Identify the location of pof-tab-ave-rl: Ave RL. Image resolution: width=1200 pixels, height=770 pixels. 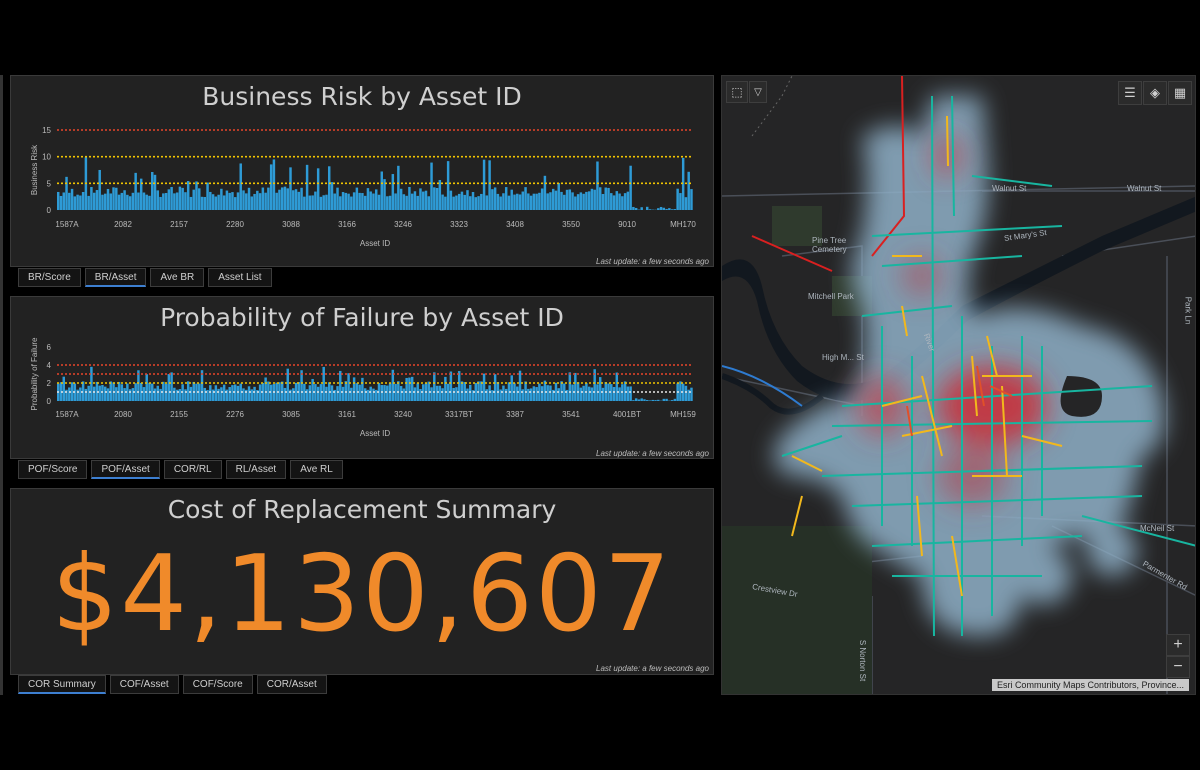
(316, 469).